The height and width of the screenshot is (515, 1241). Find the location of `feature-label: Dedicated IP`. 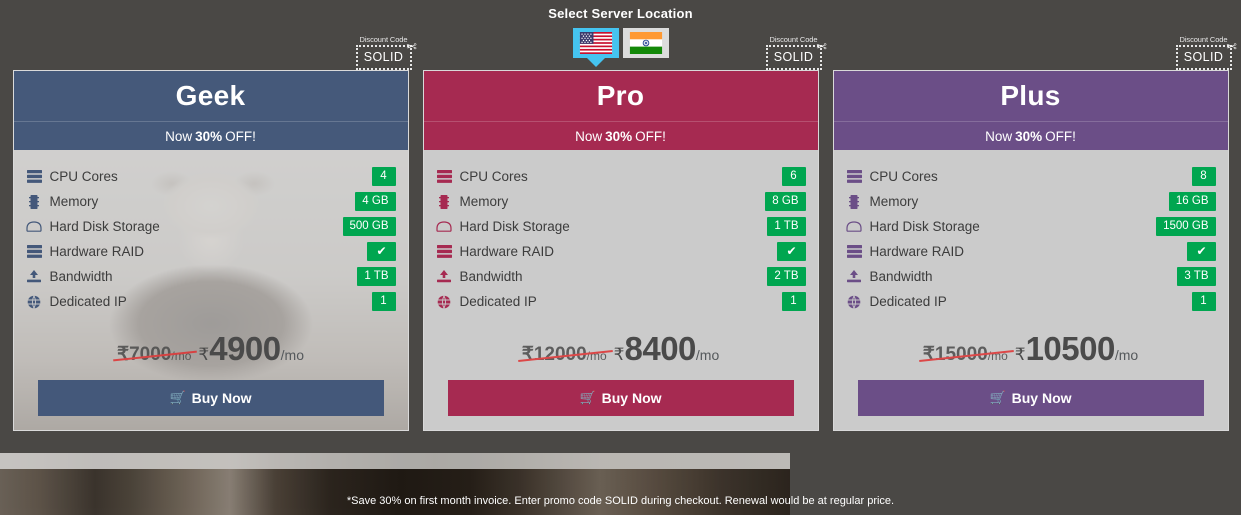

feature-label: Dedicated IP is located at coordinates (498, 301).